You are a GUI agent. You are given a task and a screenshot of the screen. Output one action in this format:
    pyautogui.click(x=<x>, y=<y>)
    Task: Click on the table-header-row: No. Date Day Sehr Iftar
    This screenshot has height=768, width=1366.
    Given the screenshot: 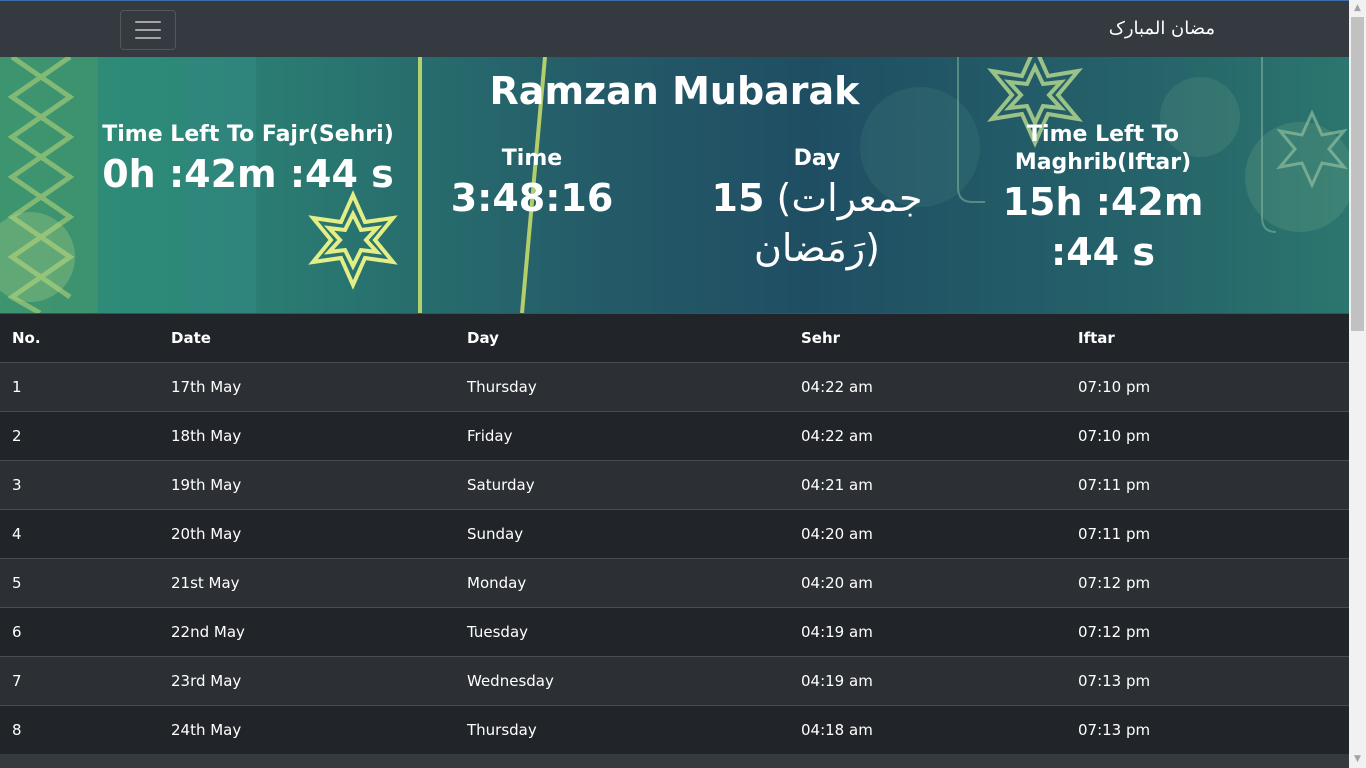 What is the action you would take?
    pyautogui.click(x=674, y=338)
    